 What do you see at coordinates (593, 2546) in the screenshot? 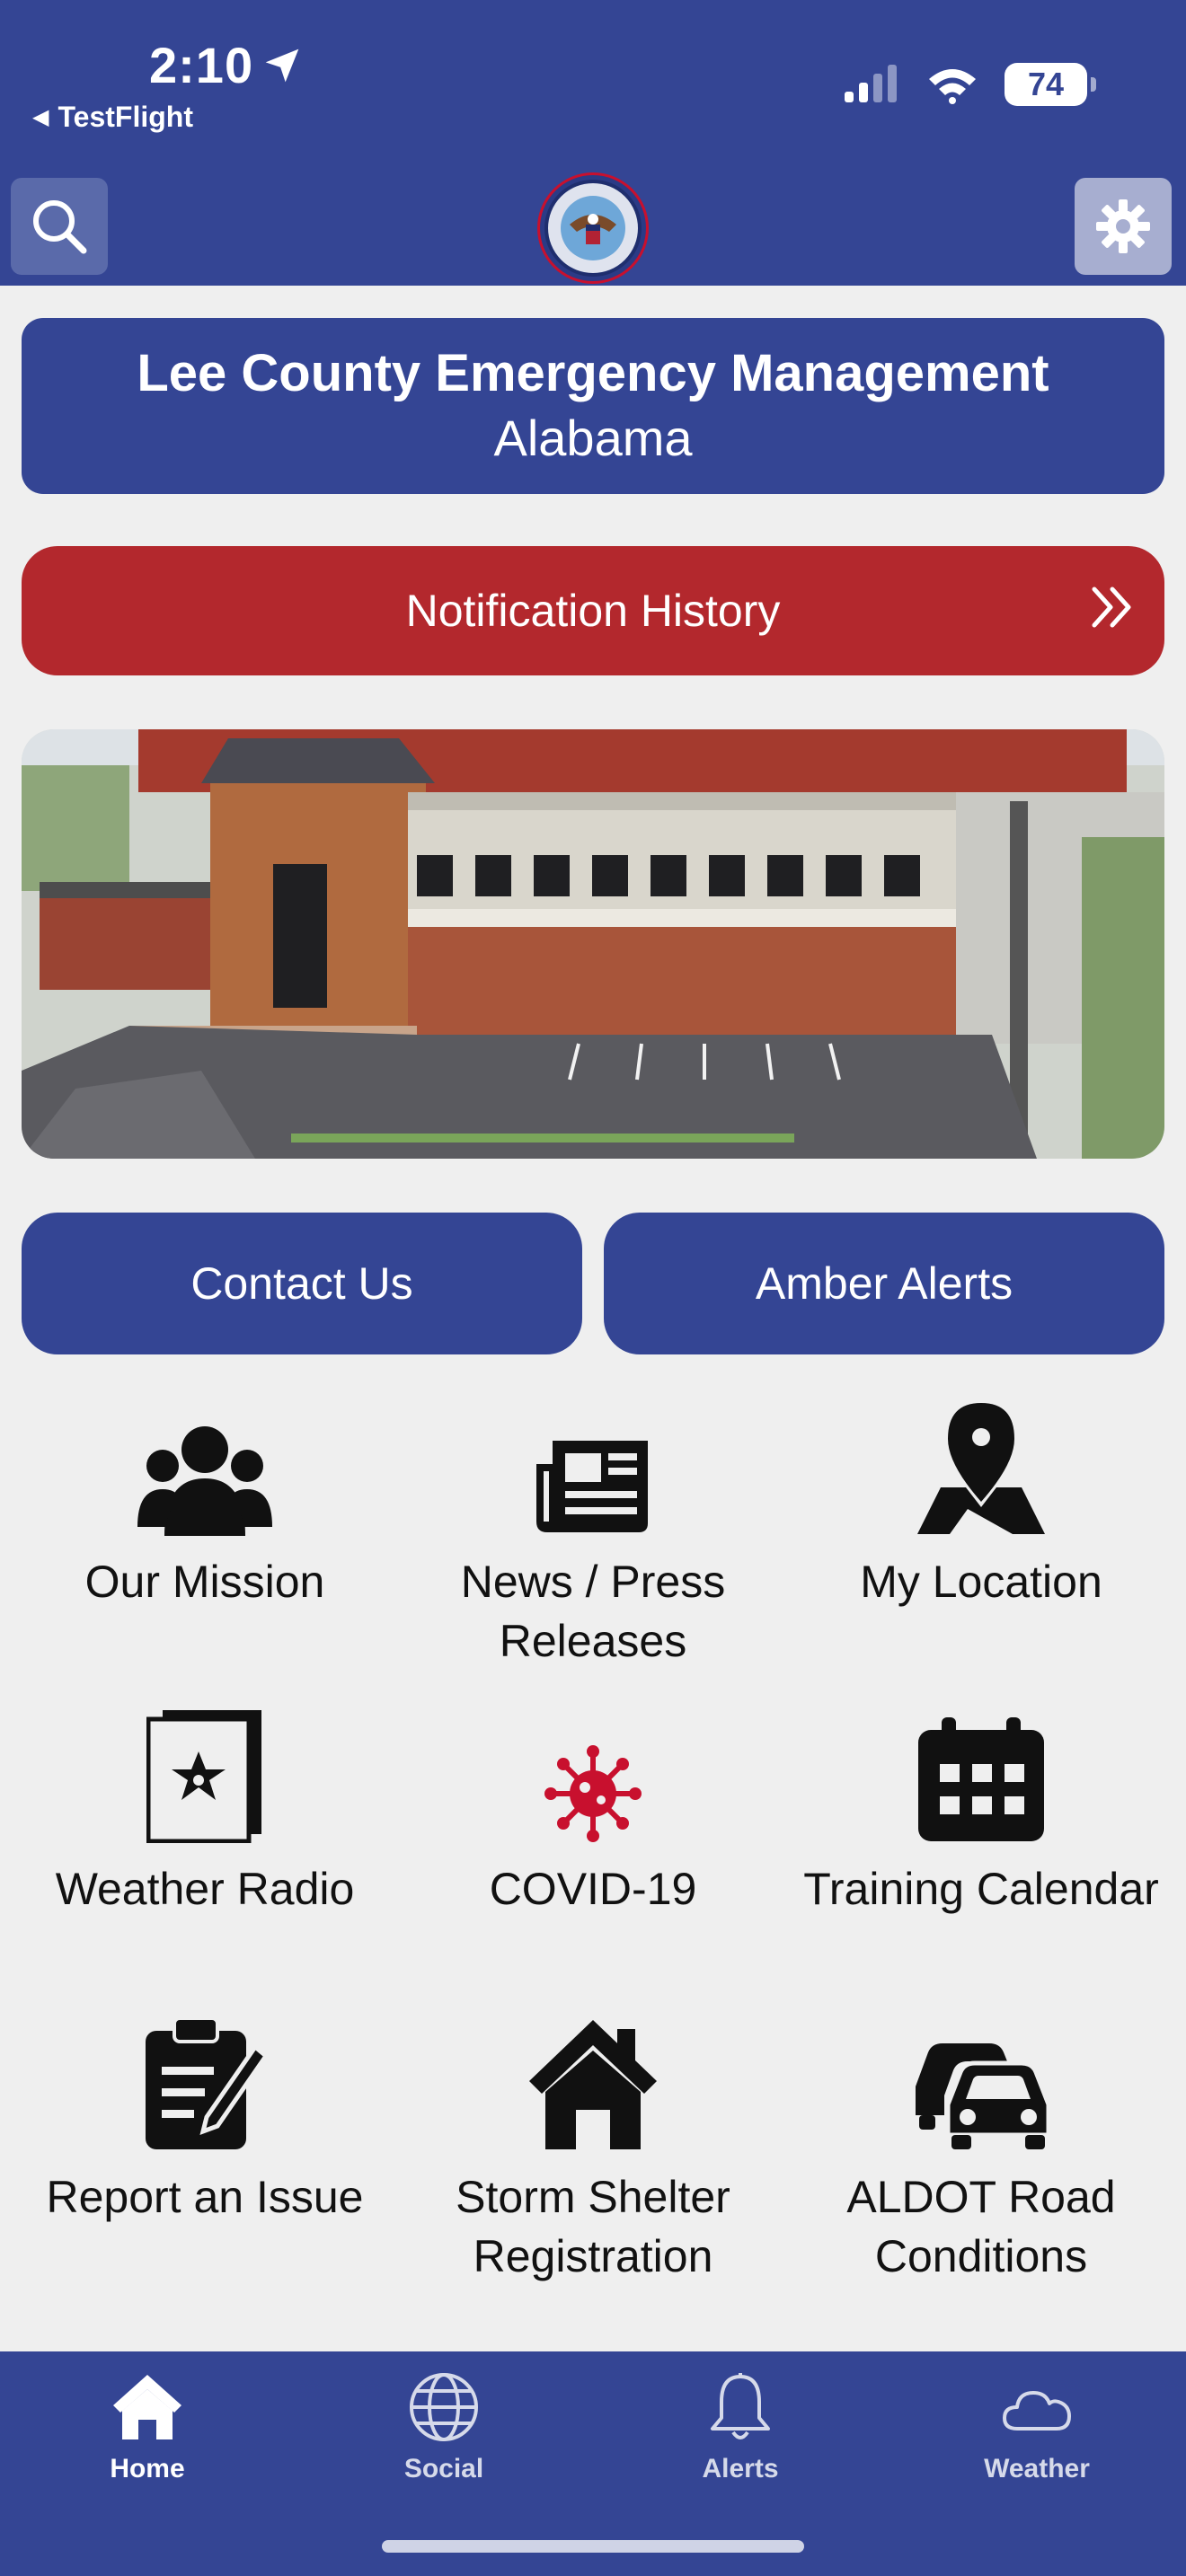
I see `home-indicator` at bounding box center [593, 2546].